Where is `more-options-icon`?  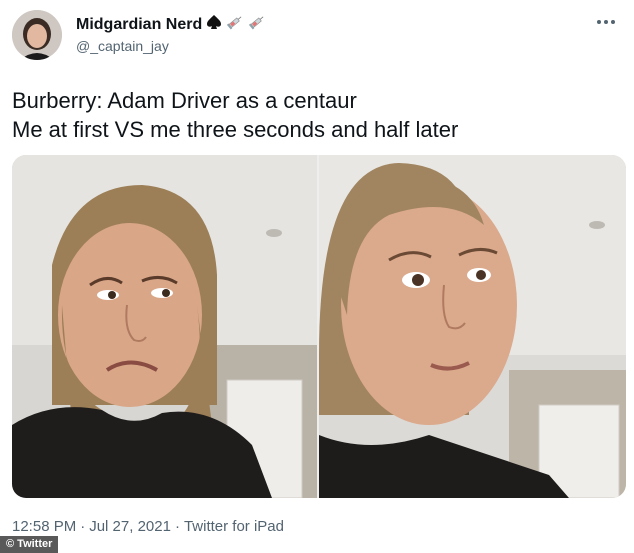
more-options-icon is located at coordinates (606, 22).